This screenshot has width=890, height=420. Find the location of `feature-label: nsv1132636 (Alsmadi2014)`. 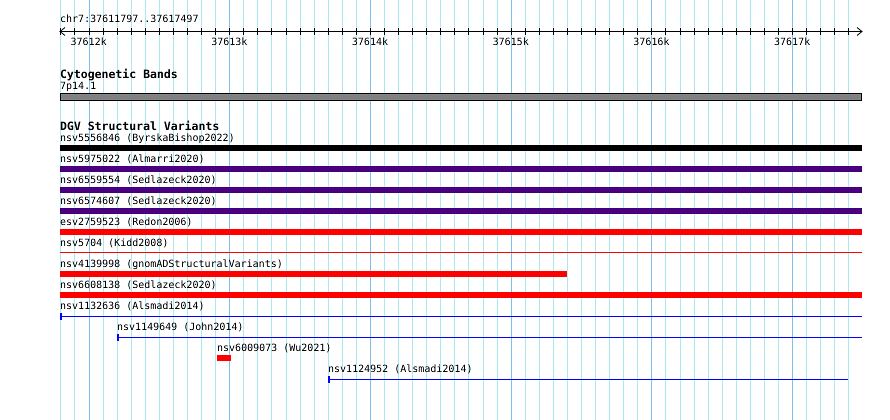

feature-label: nsv1132636 (Alsmadi2014) is located at coordinates (132, 307).